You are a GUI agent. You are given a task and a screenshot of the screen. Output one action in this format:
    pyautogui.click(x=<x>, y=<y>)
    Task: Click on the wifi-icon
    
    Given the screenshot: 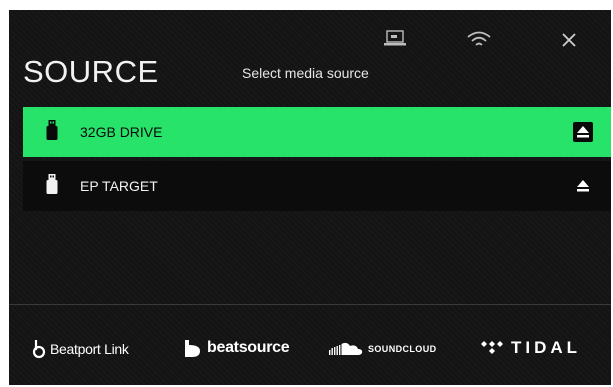 What is the action you would take?
    pyautogui.click(x=479, y=40)
    